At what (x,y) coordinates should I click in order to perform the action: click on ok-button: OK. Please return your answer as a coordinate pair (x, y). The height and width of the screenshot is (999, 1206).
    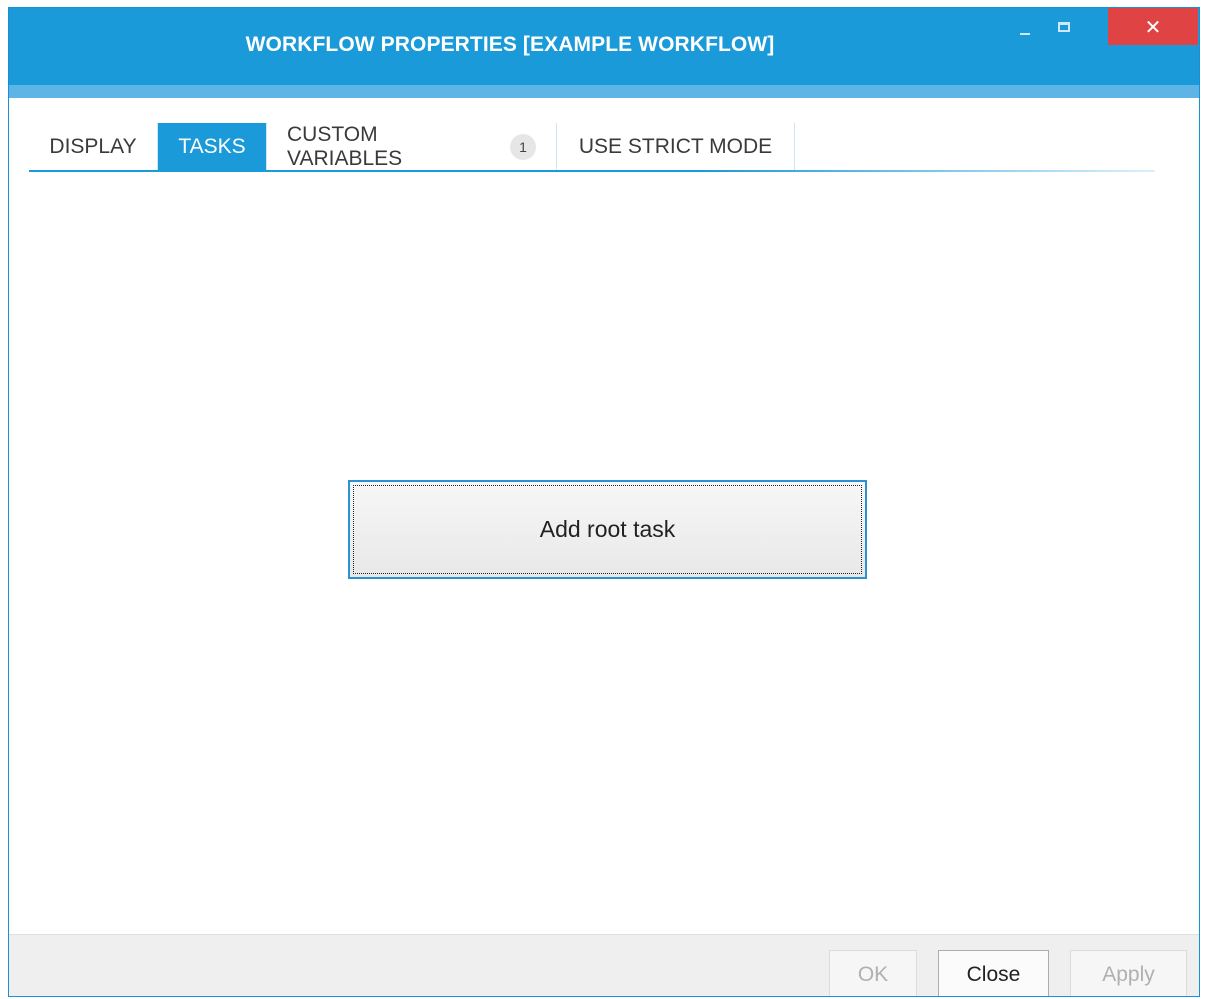
    Looking at the image, I should click on (873, 973).